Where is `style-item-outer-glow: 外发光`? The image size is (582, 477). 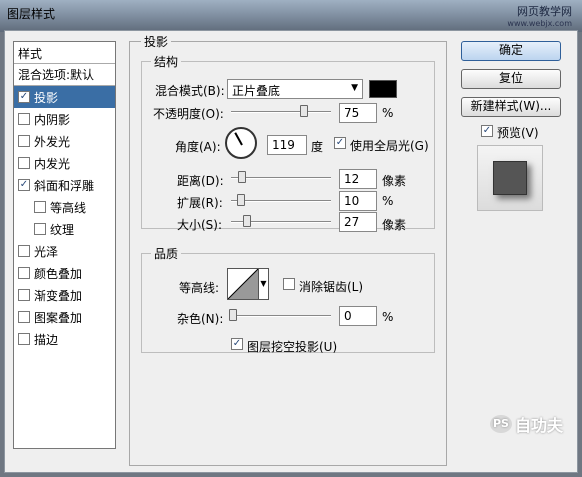
style-item-outer-glow: 外发光 is located at coordinates (64, 141).